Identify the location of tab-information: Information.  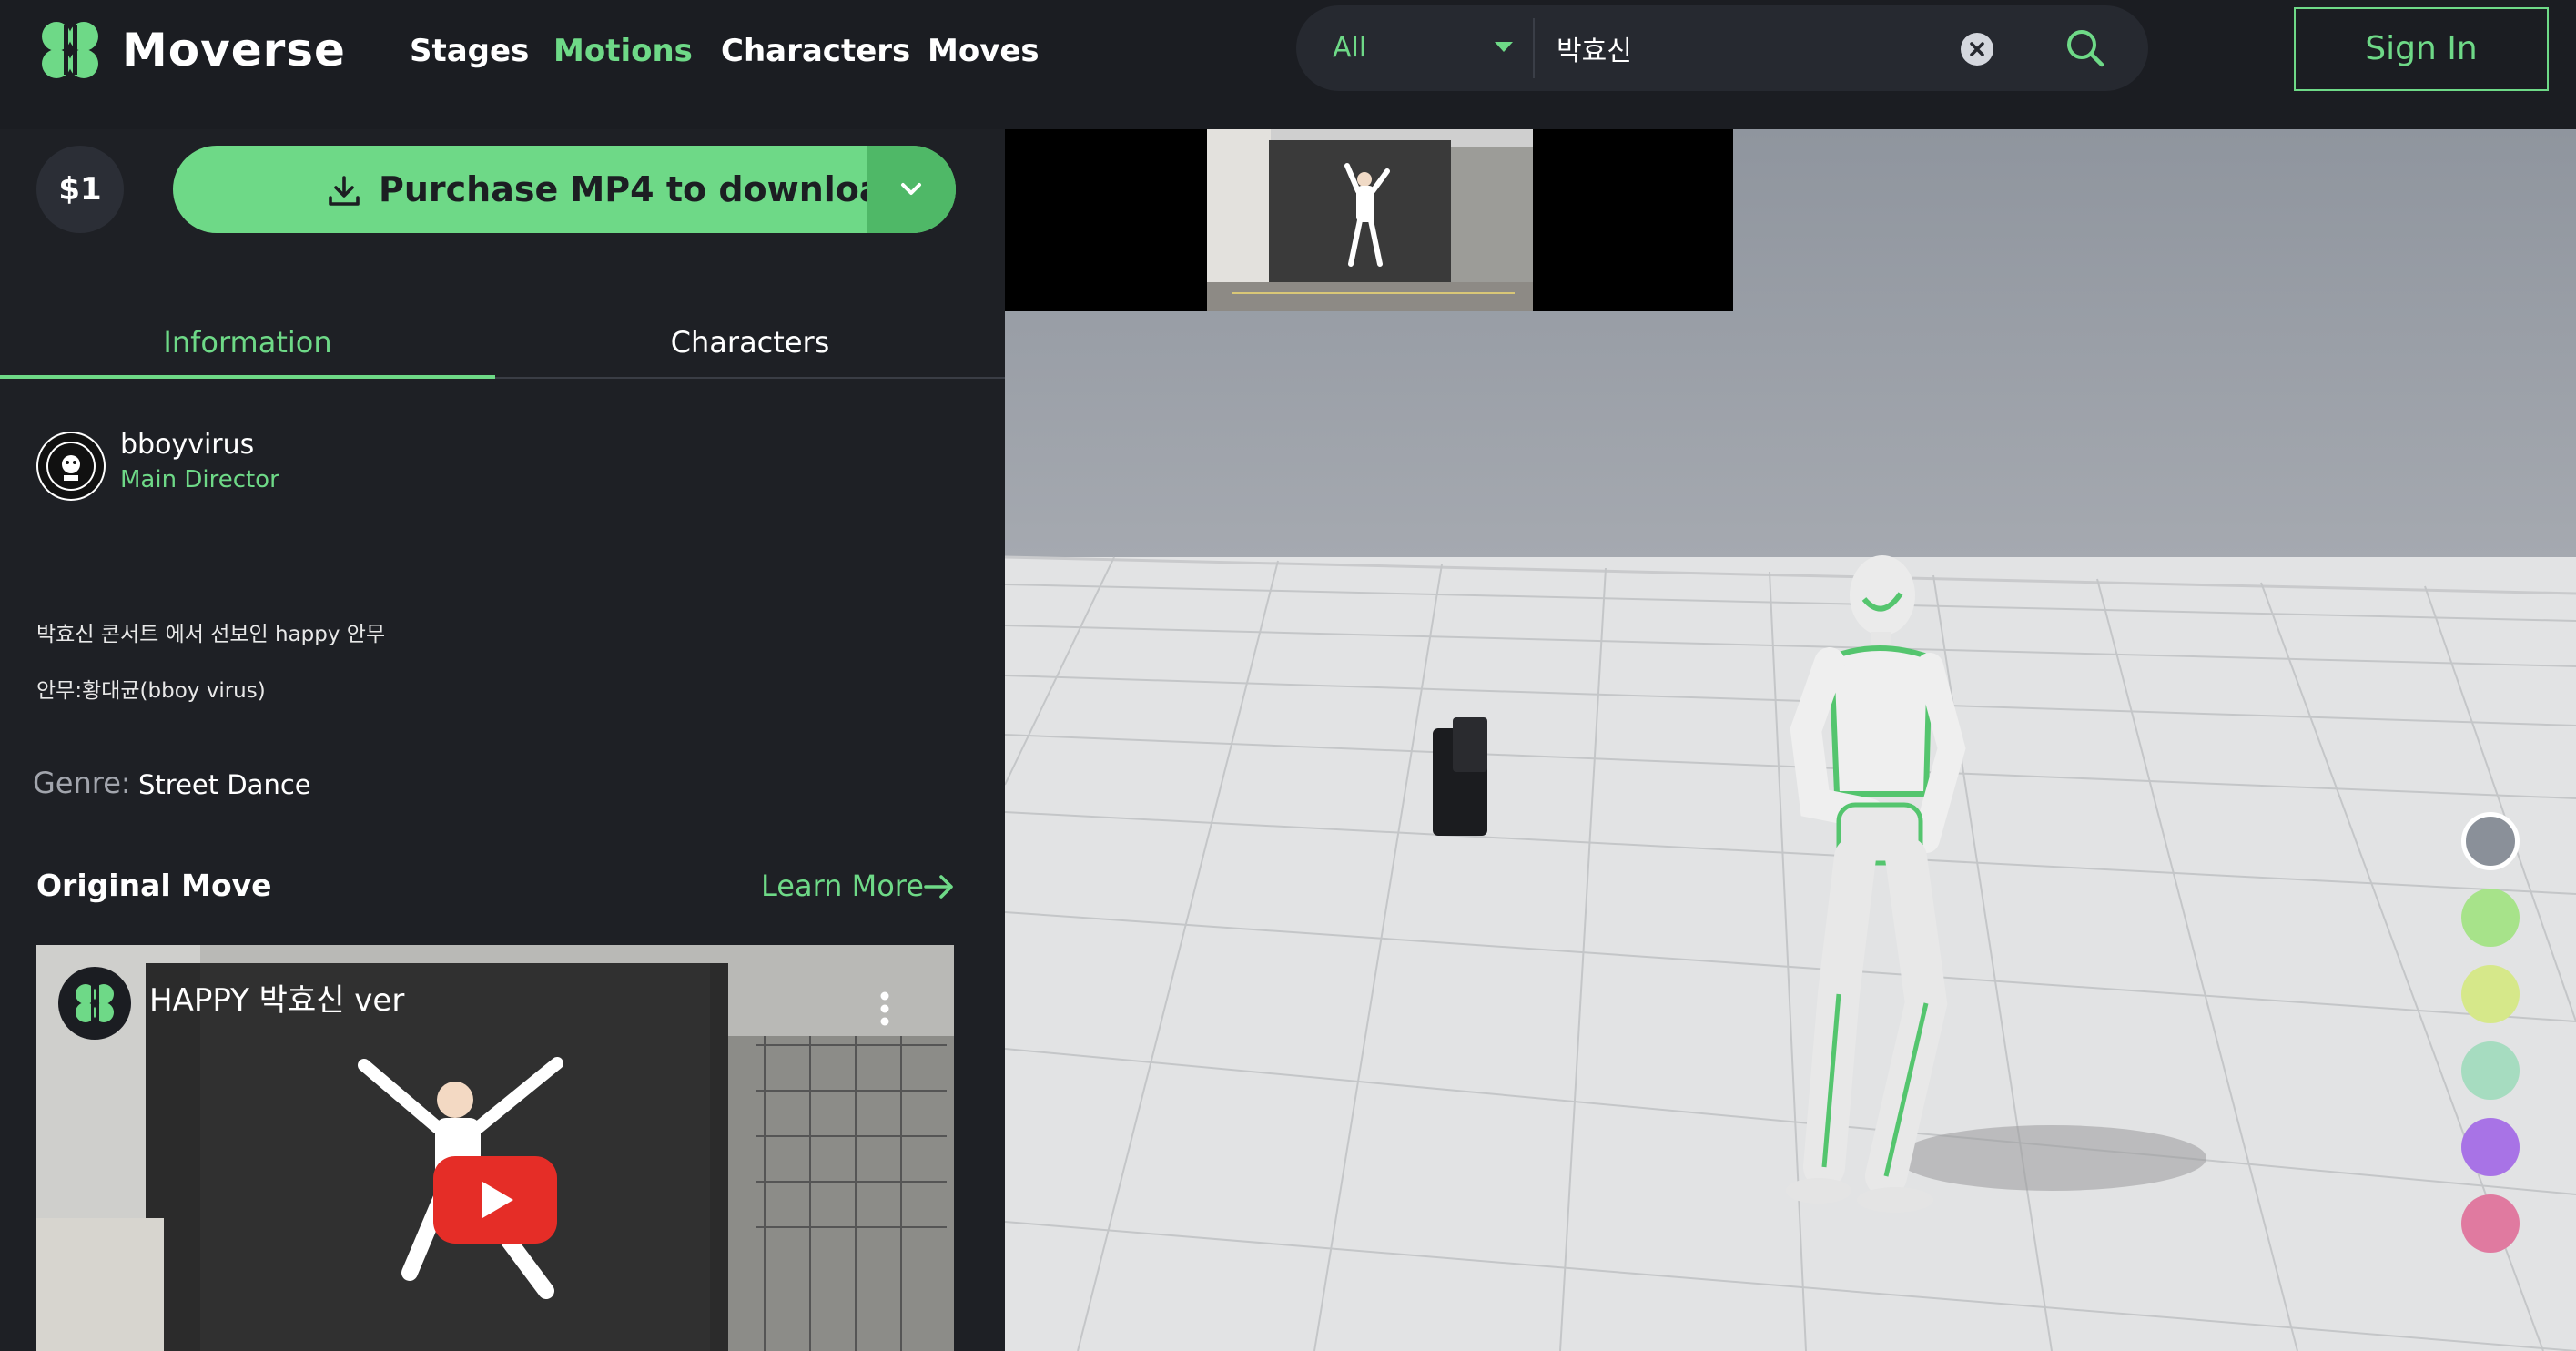
(248, 342).